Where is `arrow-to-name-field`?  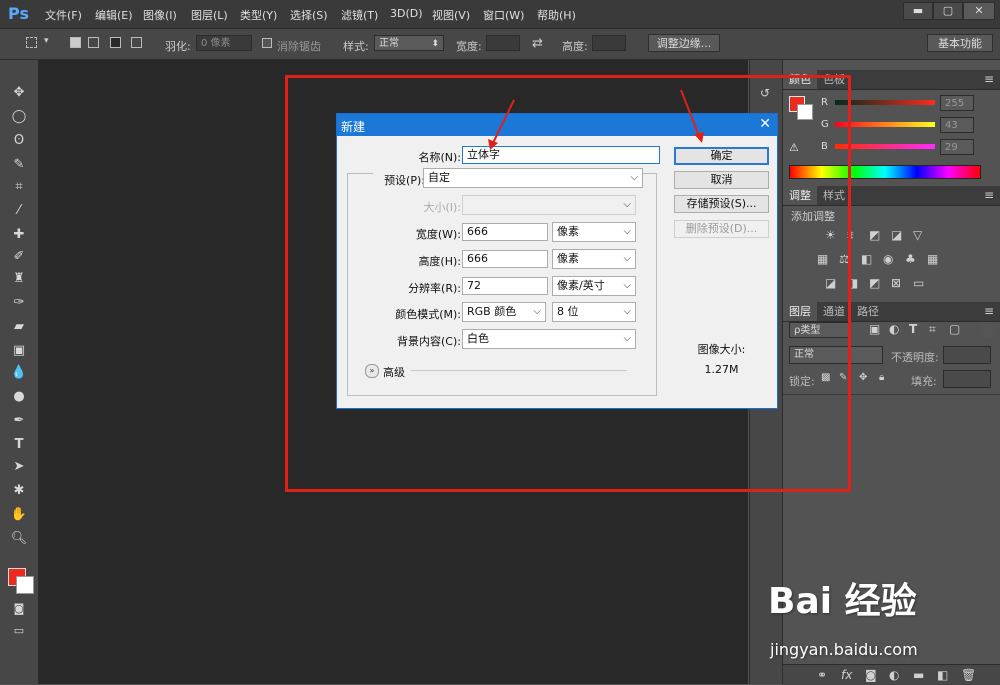
arrow-to-name-field is located at coordinates (503, 121).